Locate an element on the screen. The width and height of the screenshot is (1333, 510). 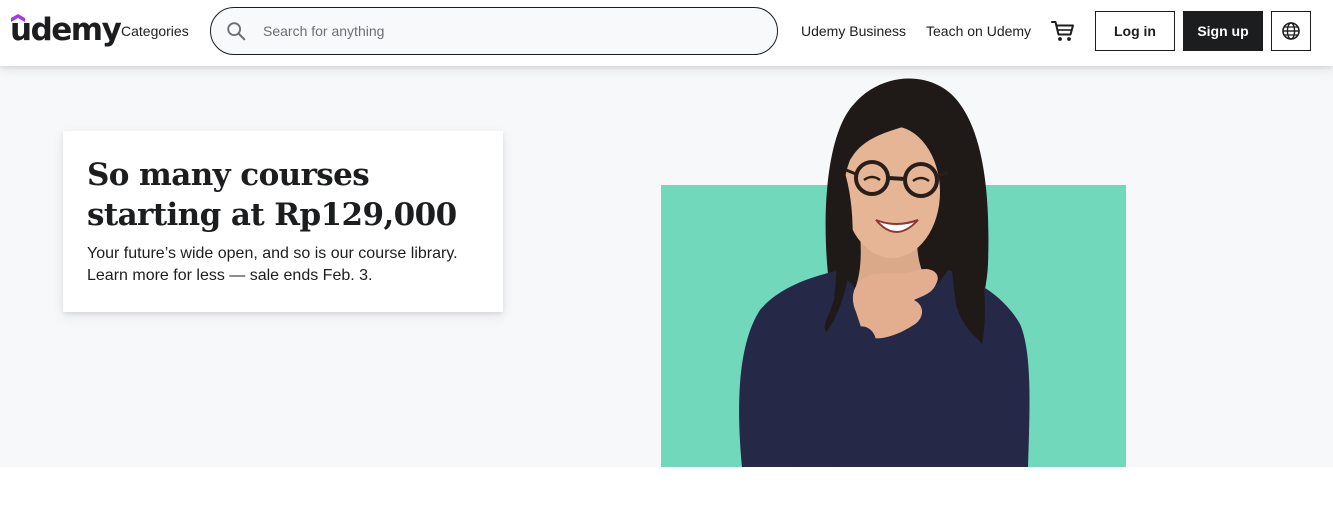
promo-title: So many courses starting at Rp129,000 is located at coordinates (272, 195).